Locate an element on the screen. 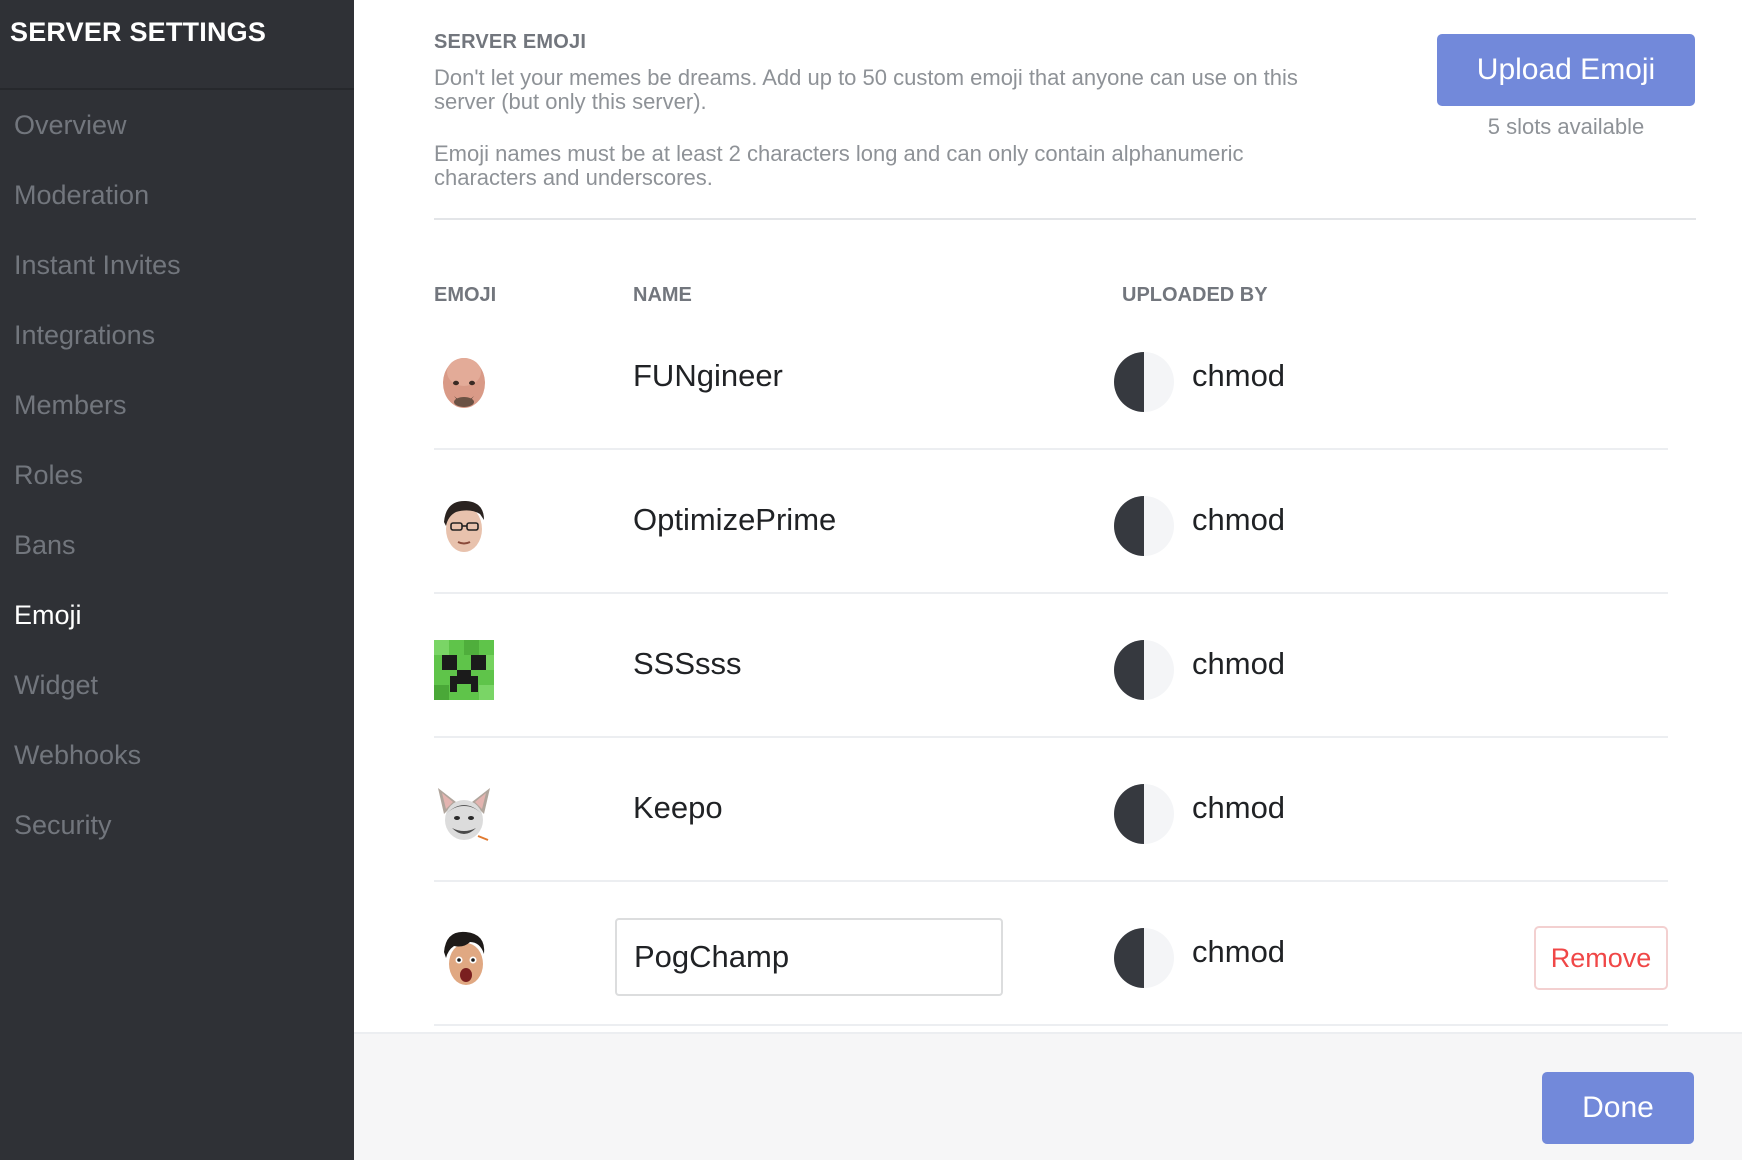  done-button: Done is located at coordinates (1618, 1108).